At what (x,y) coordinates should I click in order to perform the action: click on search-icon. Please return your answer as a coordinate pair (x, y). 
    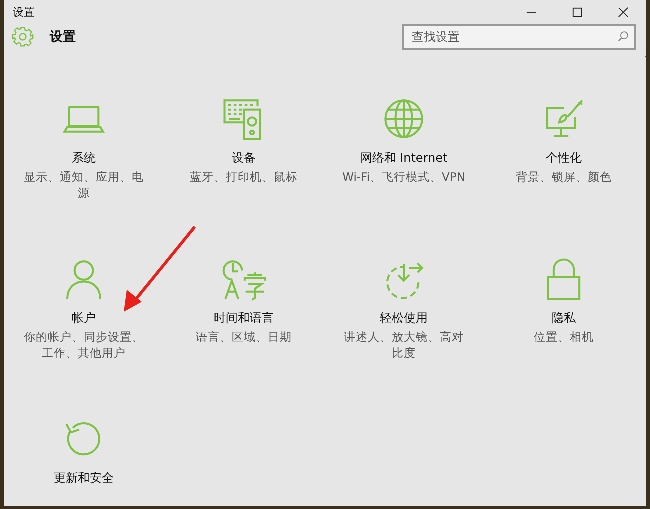
    Looking at the image, I should click on (623, 36).